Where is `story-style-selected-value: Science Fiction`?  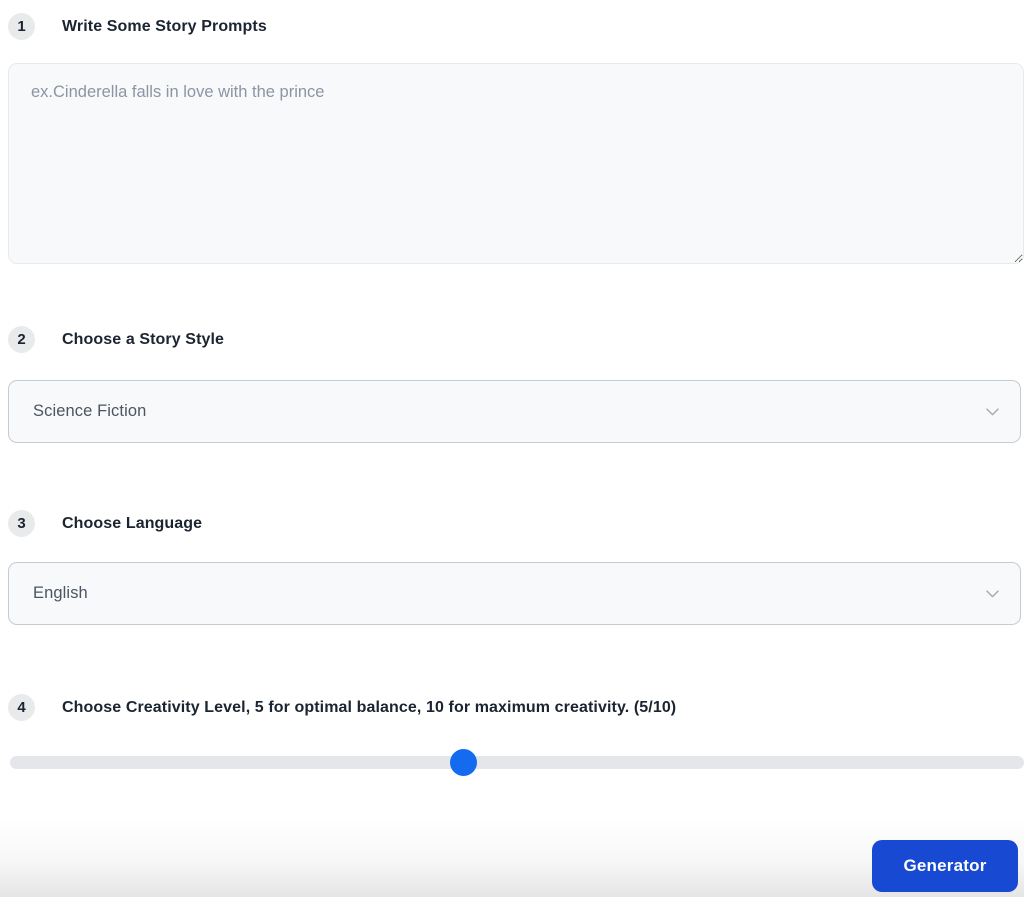
story-style-selected-value: Science Fiction is located at coordinates (90, 411).